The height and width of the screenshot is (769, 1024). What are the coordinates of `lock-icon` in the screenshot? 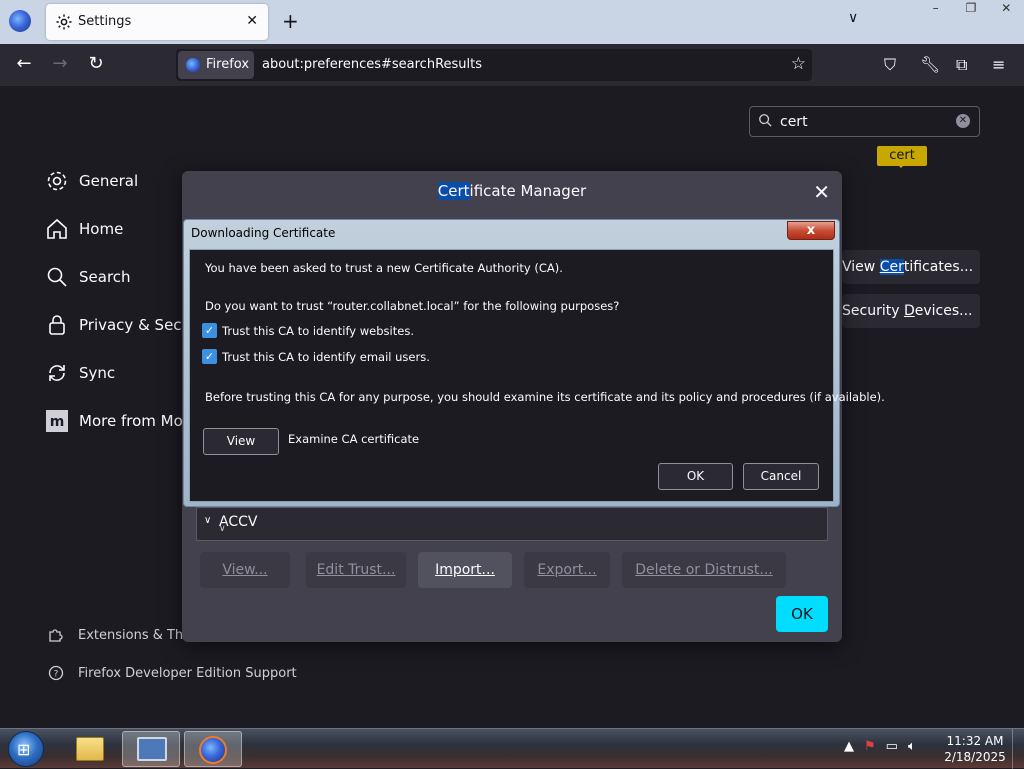 It's located at (57, 325).